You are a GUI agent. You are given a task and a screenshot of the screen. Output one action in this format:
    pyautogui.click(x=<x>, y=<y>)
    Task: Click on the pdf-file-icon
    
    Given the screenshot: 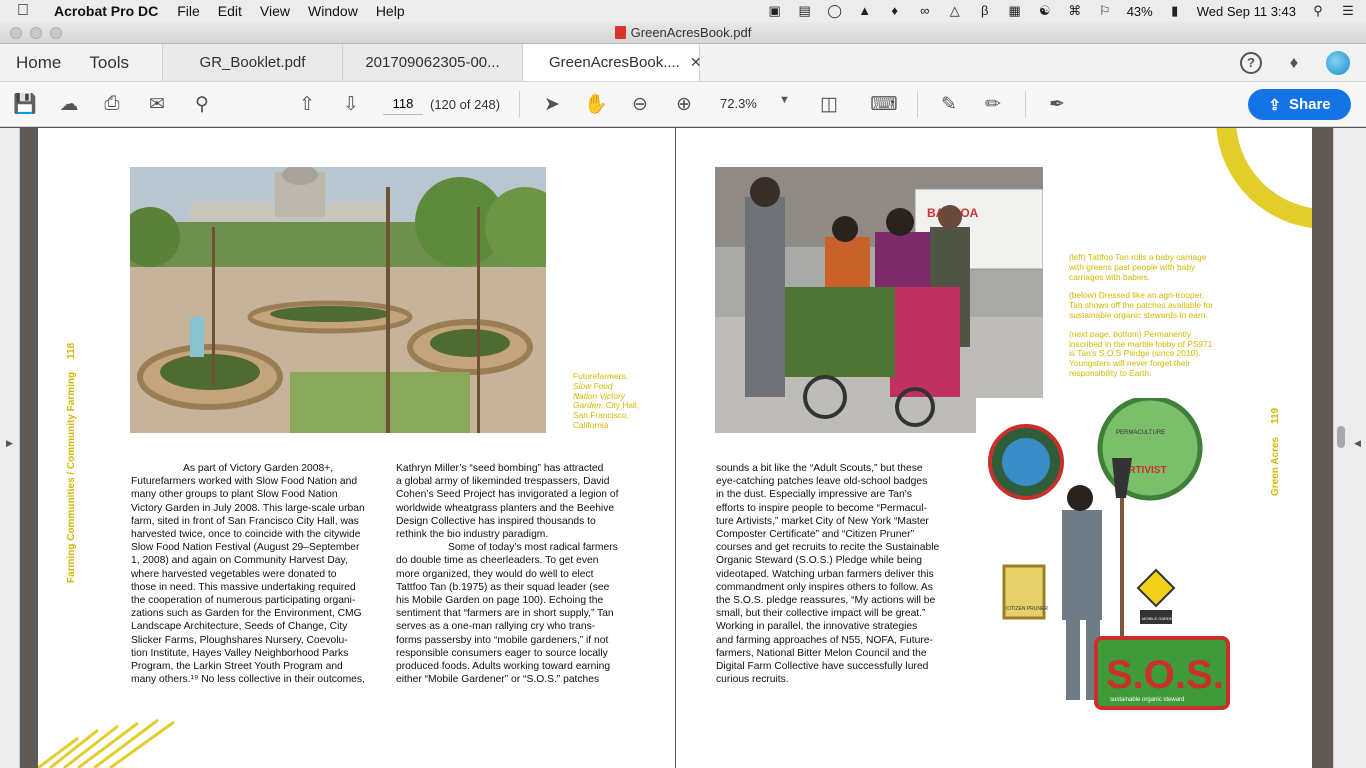 What is the action you would take?
    pyautogui.click(x=620, y=32)
    